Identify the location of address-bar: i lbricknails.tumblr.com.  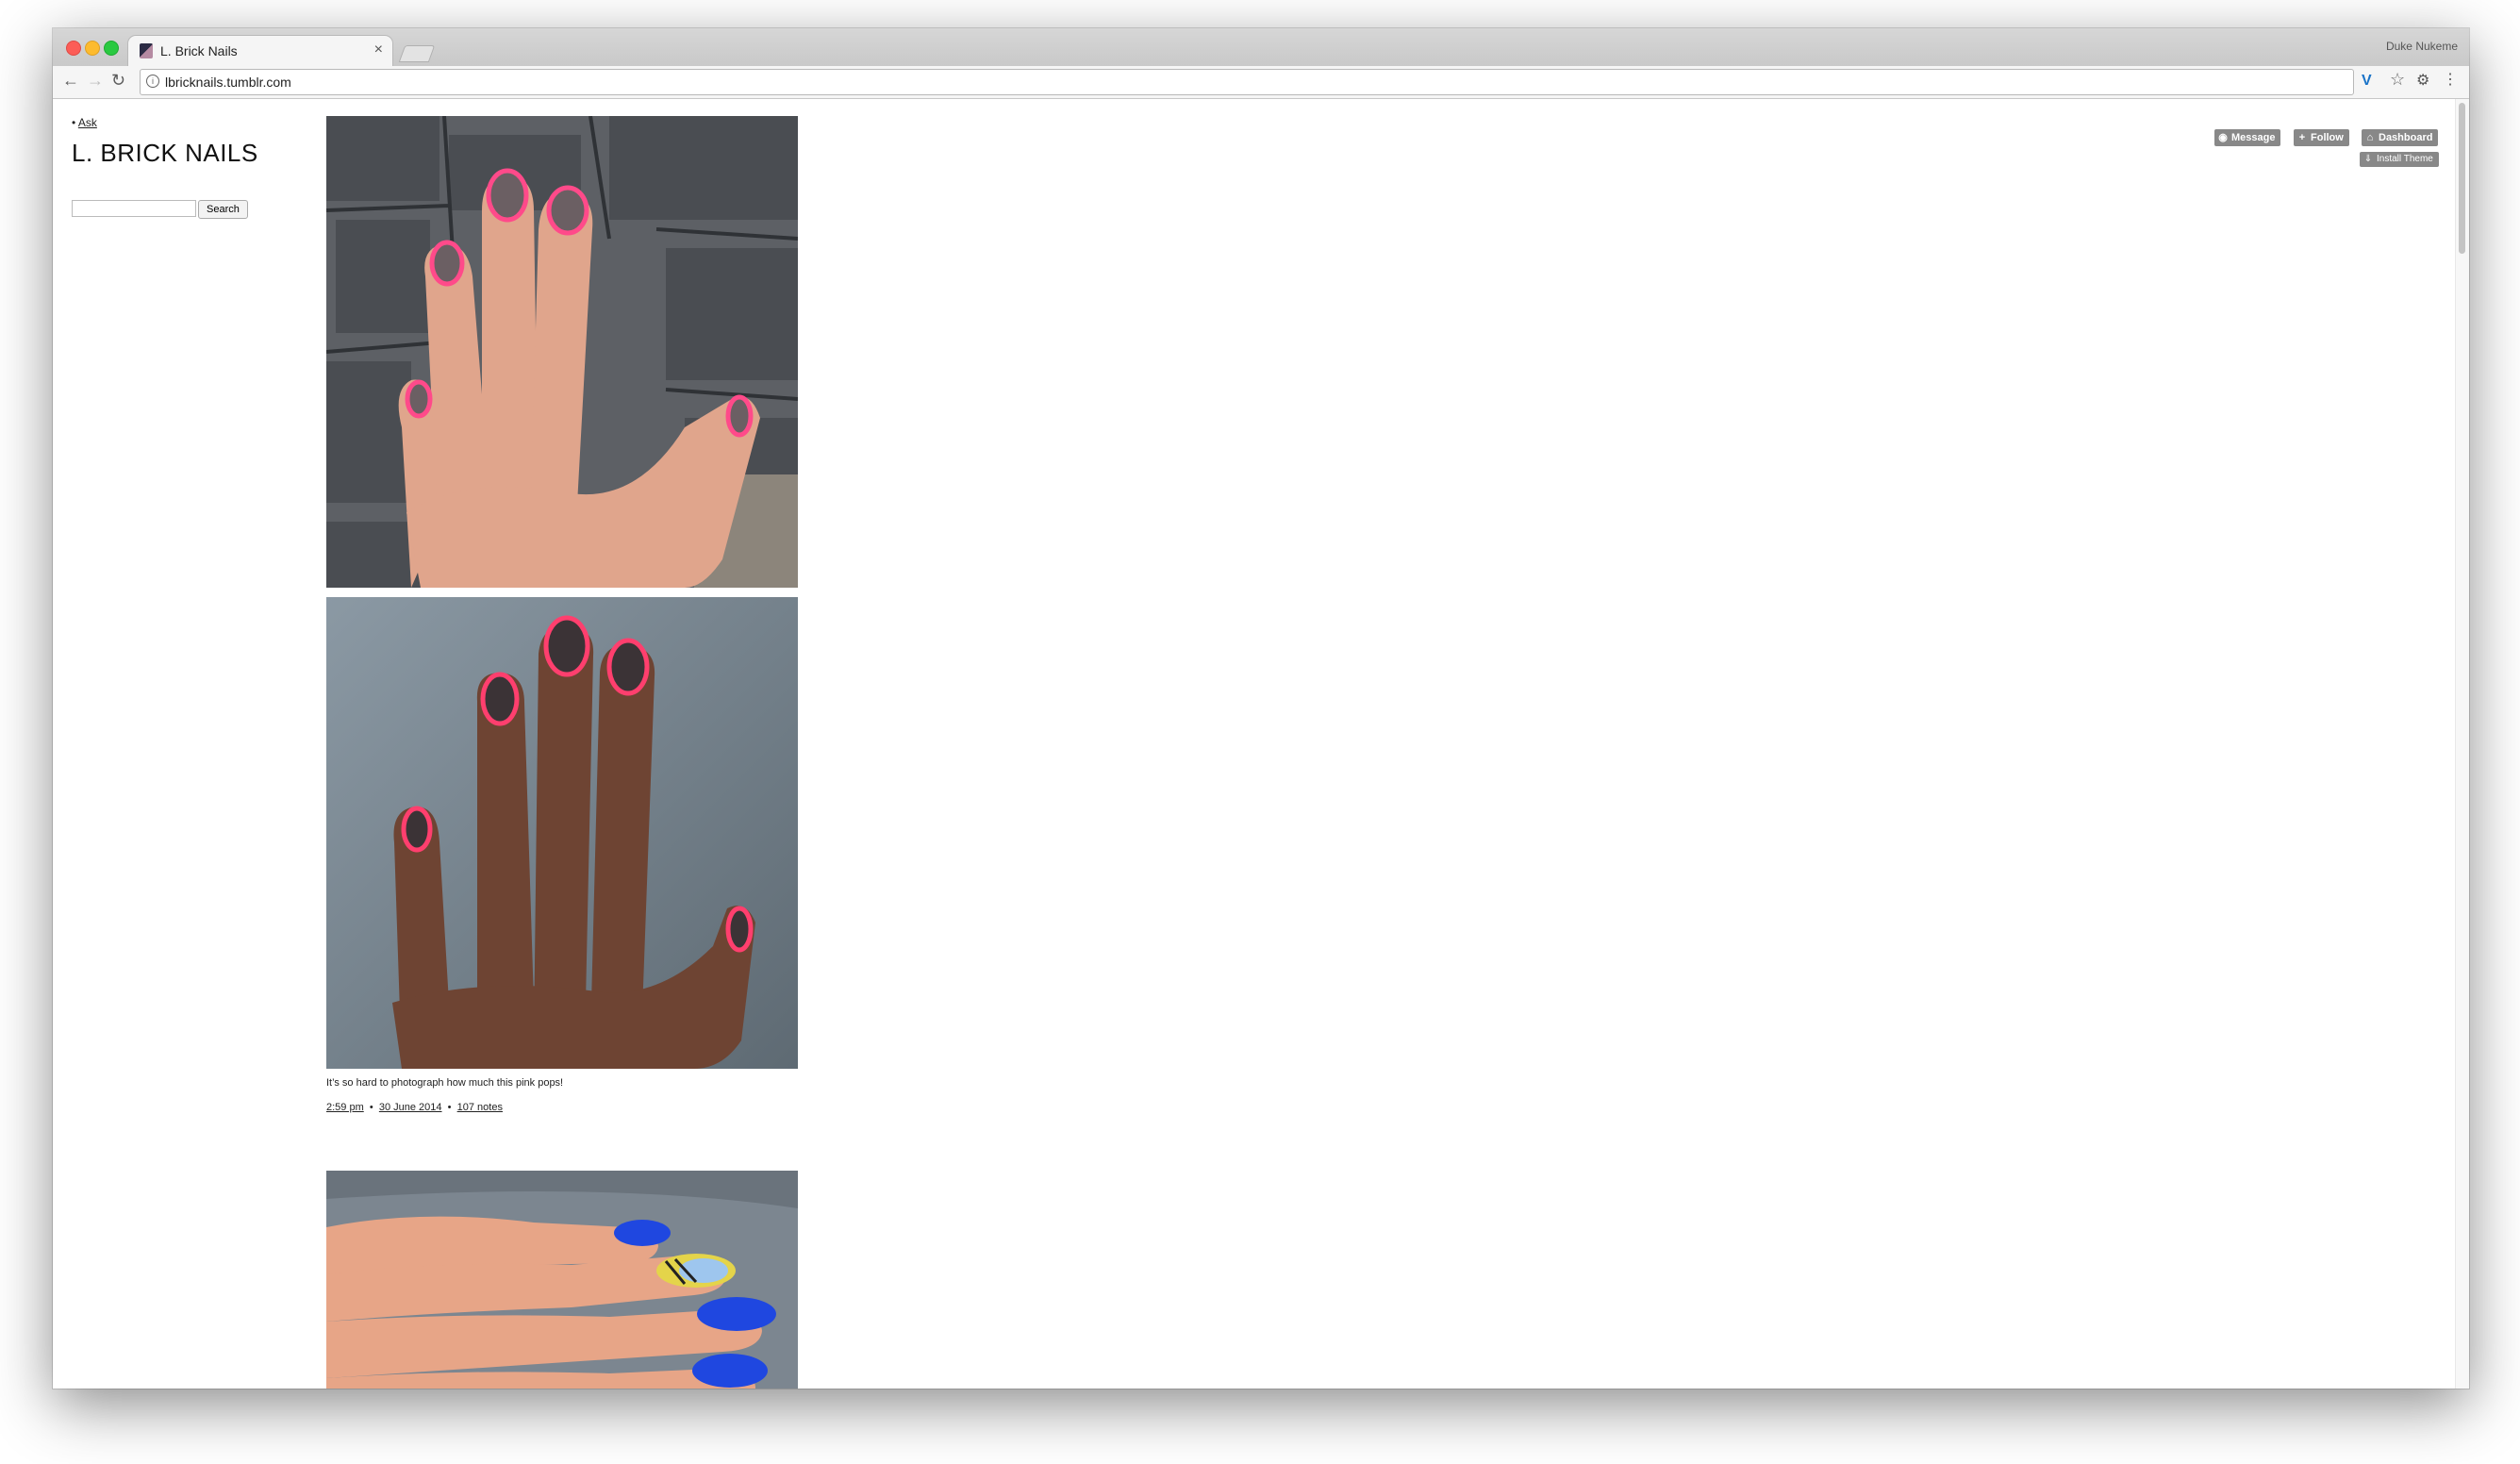
(1247, 82).